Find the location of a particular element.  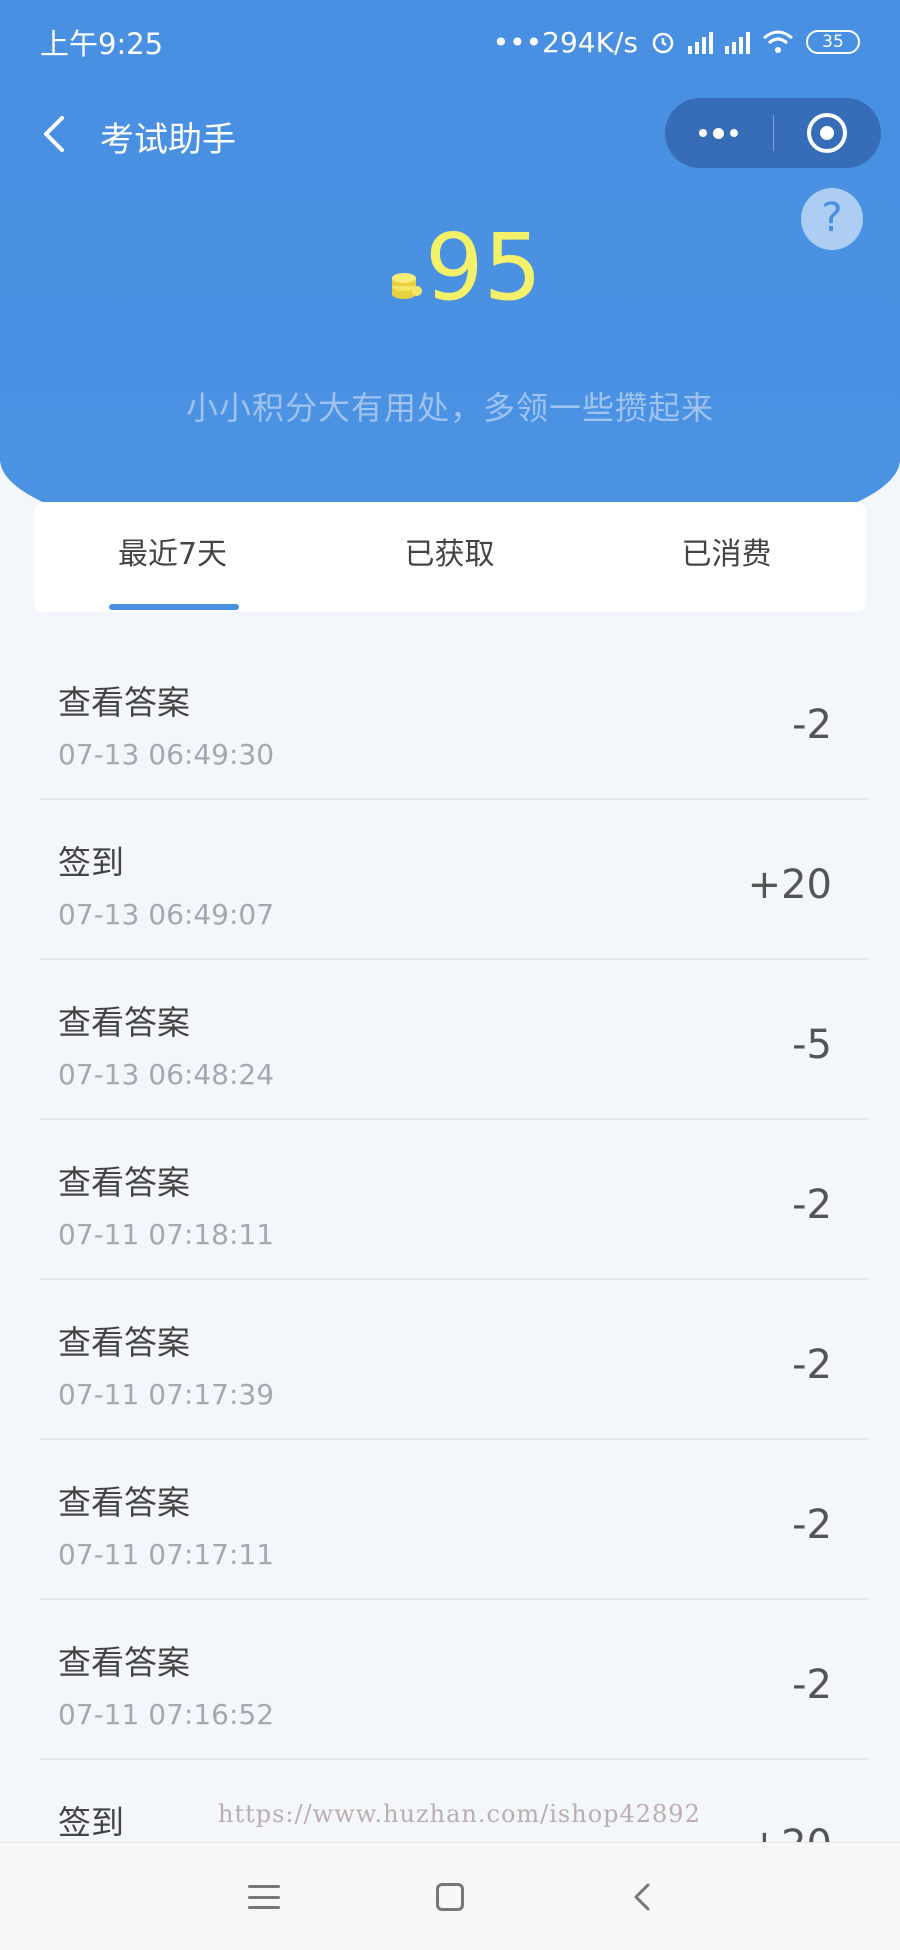

more-dots-icon is located at coordinates (719, 133).